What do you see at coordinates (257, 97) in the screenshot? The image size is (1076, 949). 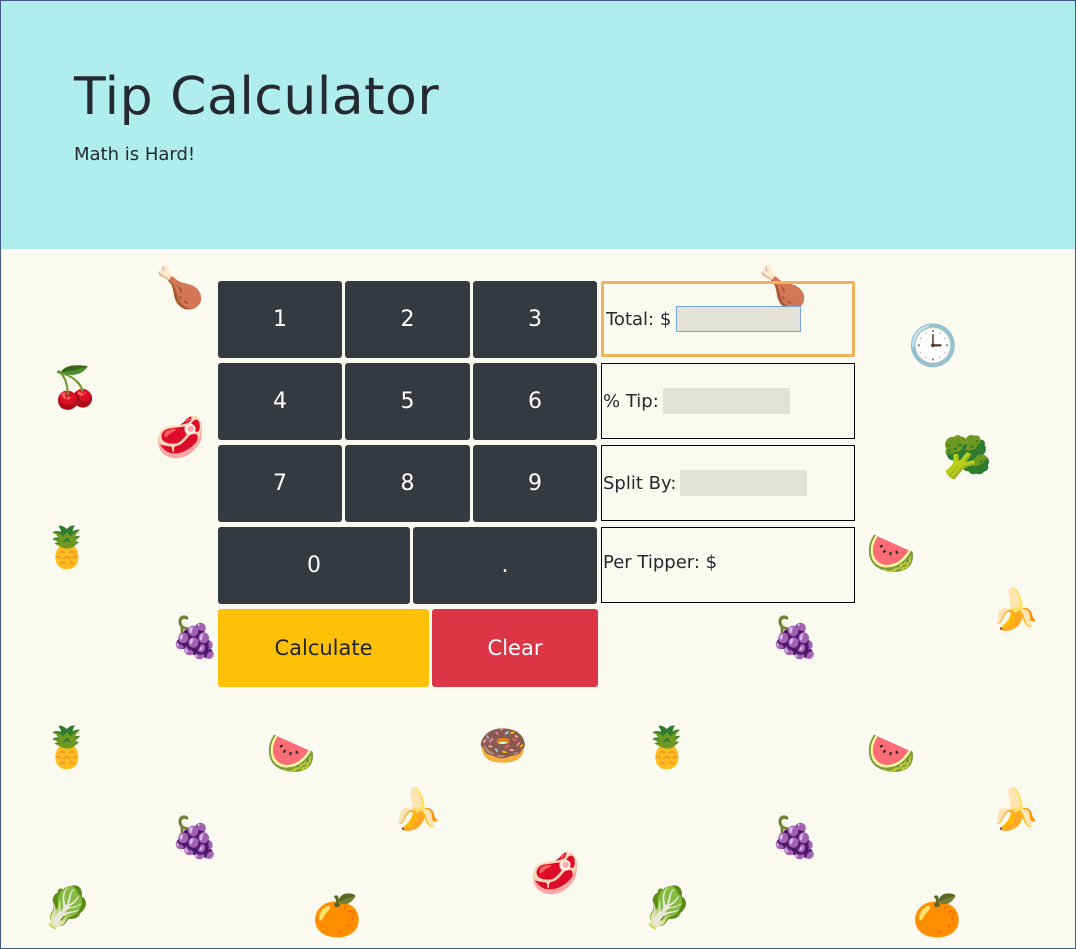 I see `page-title: Tip Calculator` at bounding box center [257, 97].